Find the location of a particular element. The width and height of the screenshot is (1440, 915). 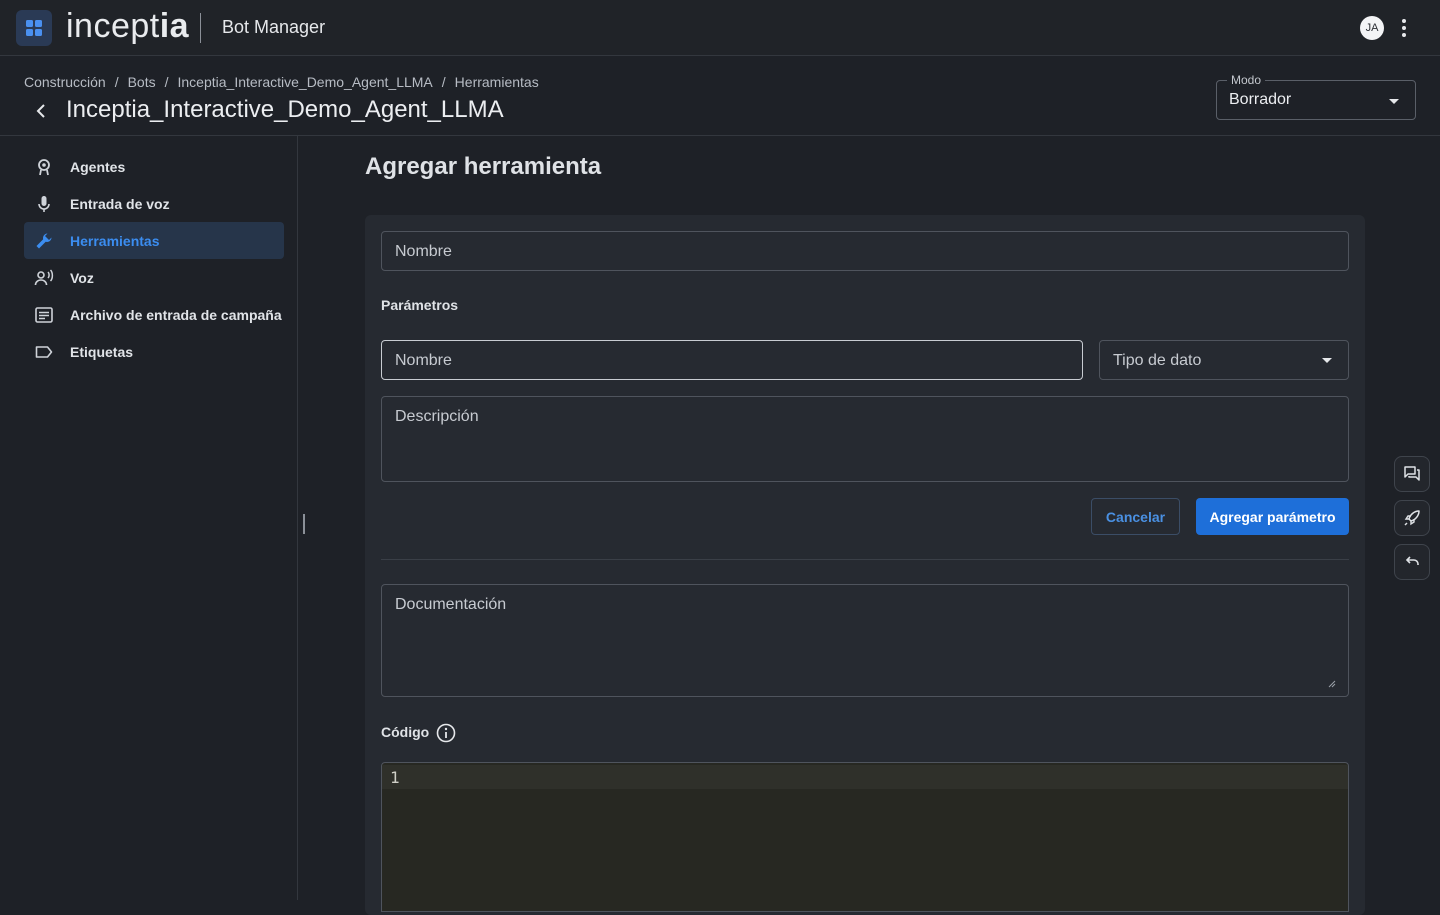

undo-icon is located at coordinates (1412, 560).